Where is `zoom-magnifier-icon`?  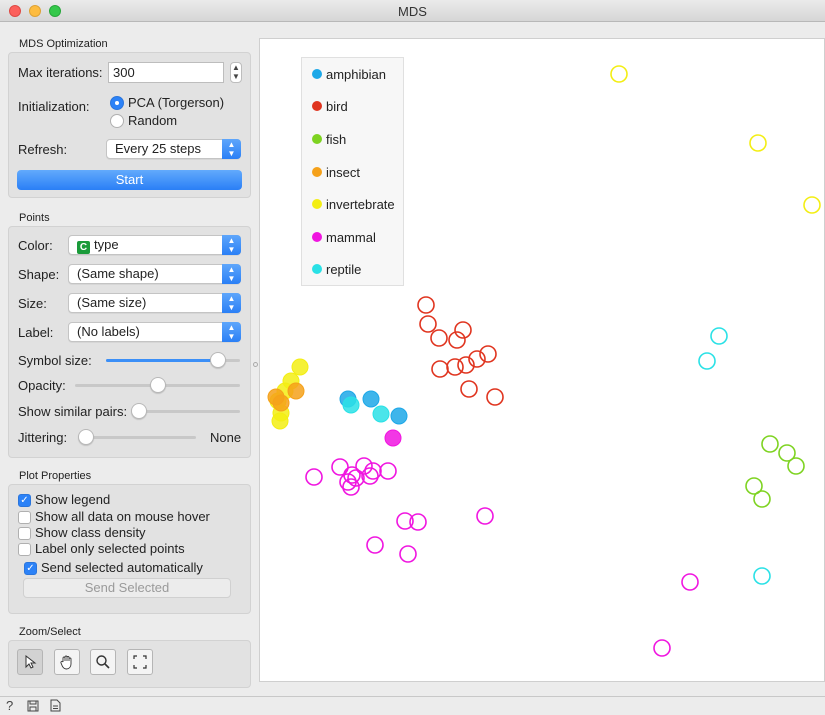 zoom-magnifier-icon is located at coordinates (103, 662).